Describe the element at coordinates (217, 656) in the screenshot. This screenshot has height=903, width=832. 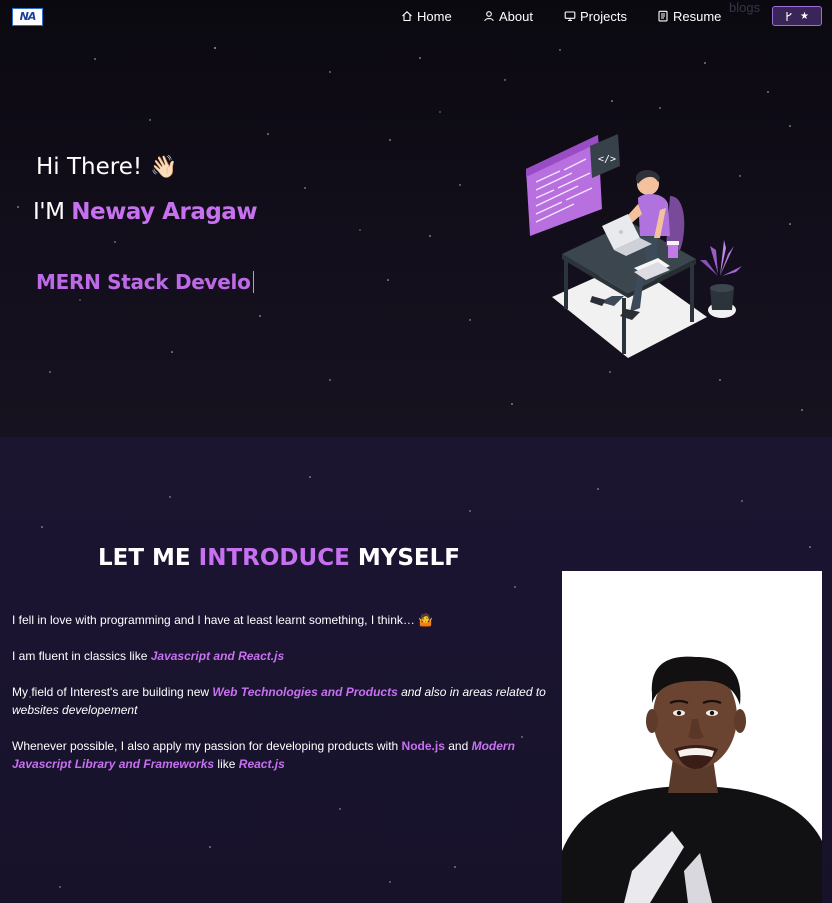
I see `p2-highlight: Javascript and React.js` at that location.